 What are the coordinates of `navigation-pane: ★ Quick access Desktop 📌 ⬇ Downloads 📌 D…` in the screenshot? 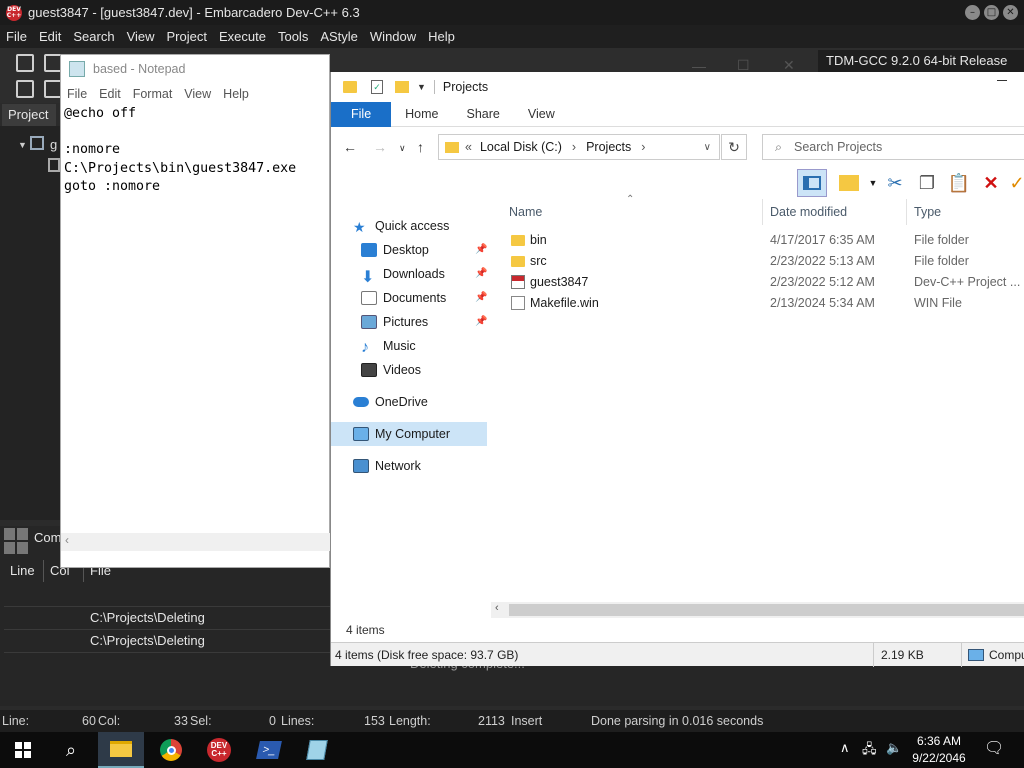 It's located at (411, 412).